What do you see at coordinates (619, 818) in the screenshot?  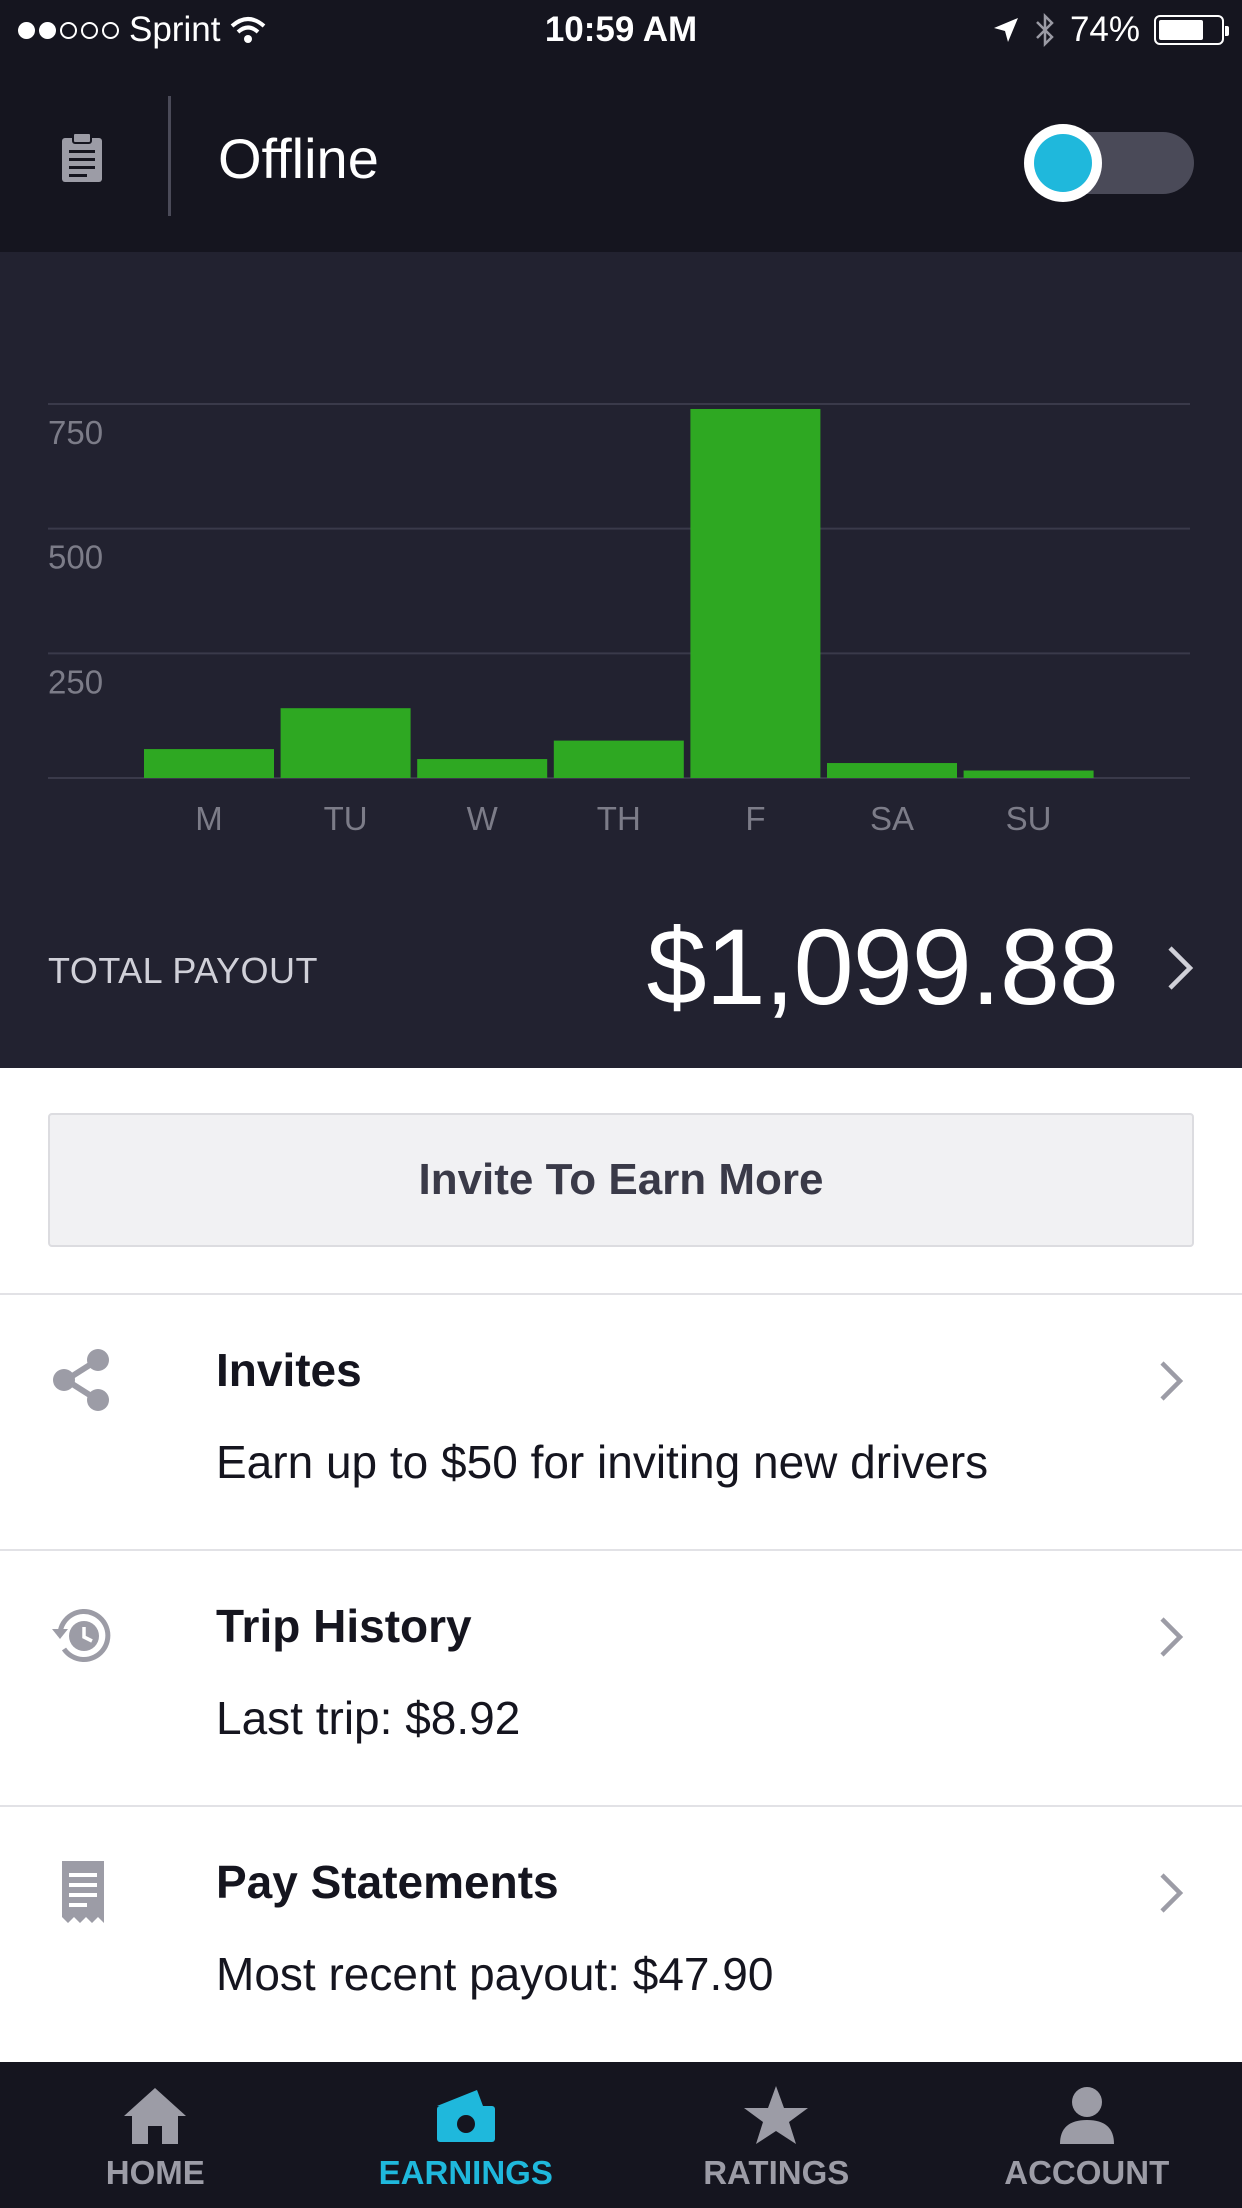 I see `x-tick-label: TH` at bounding box center [619, 818].